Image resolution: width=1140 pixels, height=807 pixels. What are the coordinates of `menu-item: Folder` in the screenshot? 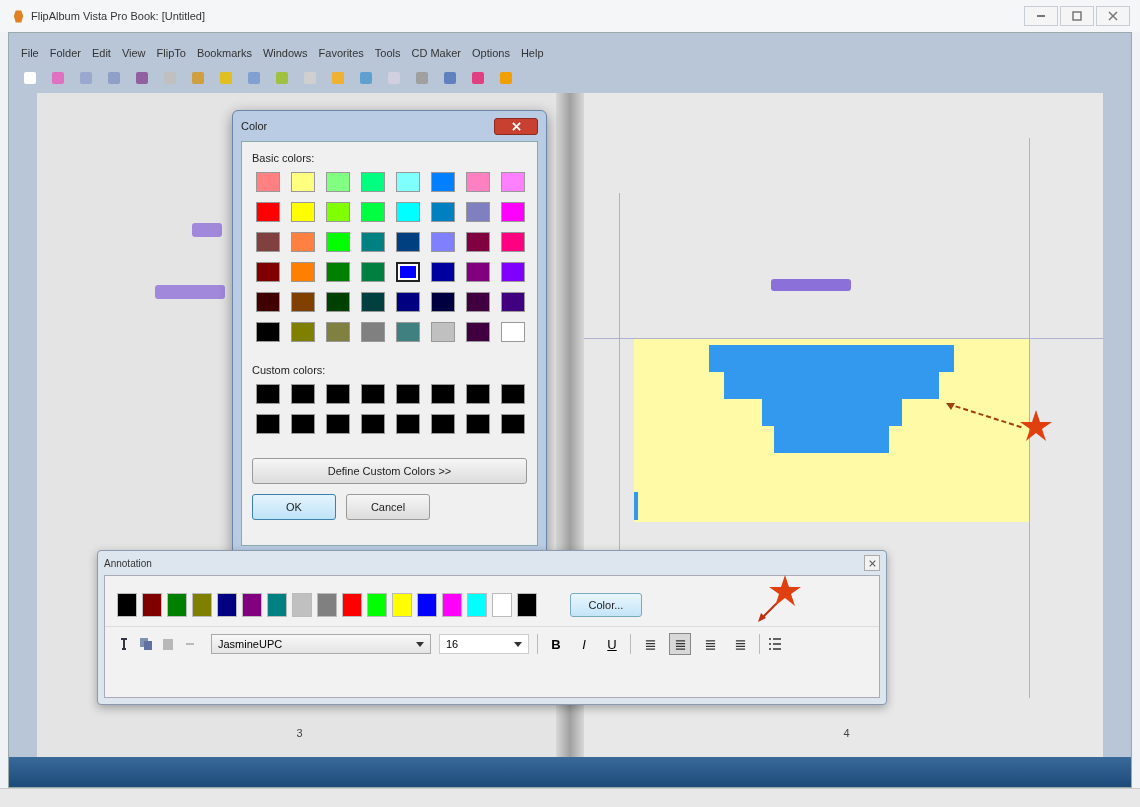 It's located at (65, 53).